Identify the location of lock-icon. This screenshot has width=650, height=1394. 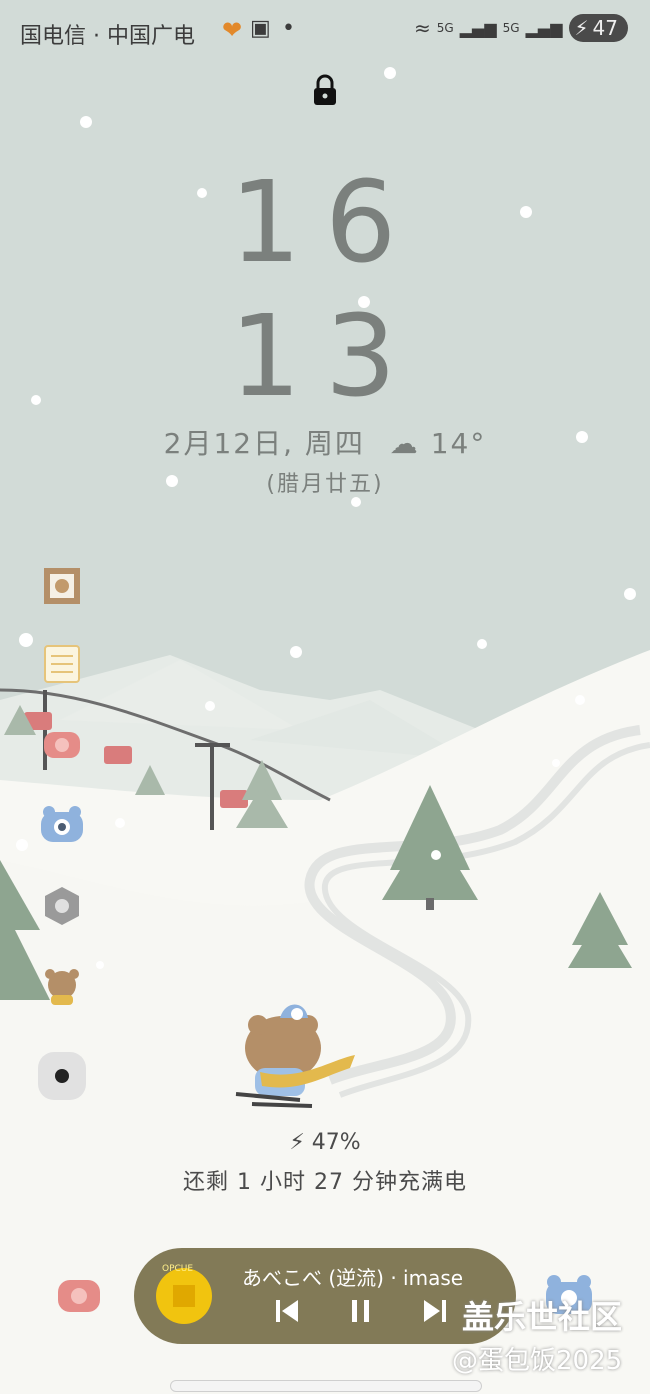
(325, 90).